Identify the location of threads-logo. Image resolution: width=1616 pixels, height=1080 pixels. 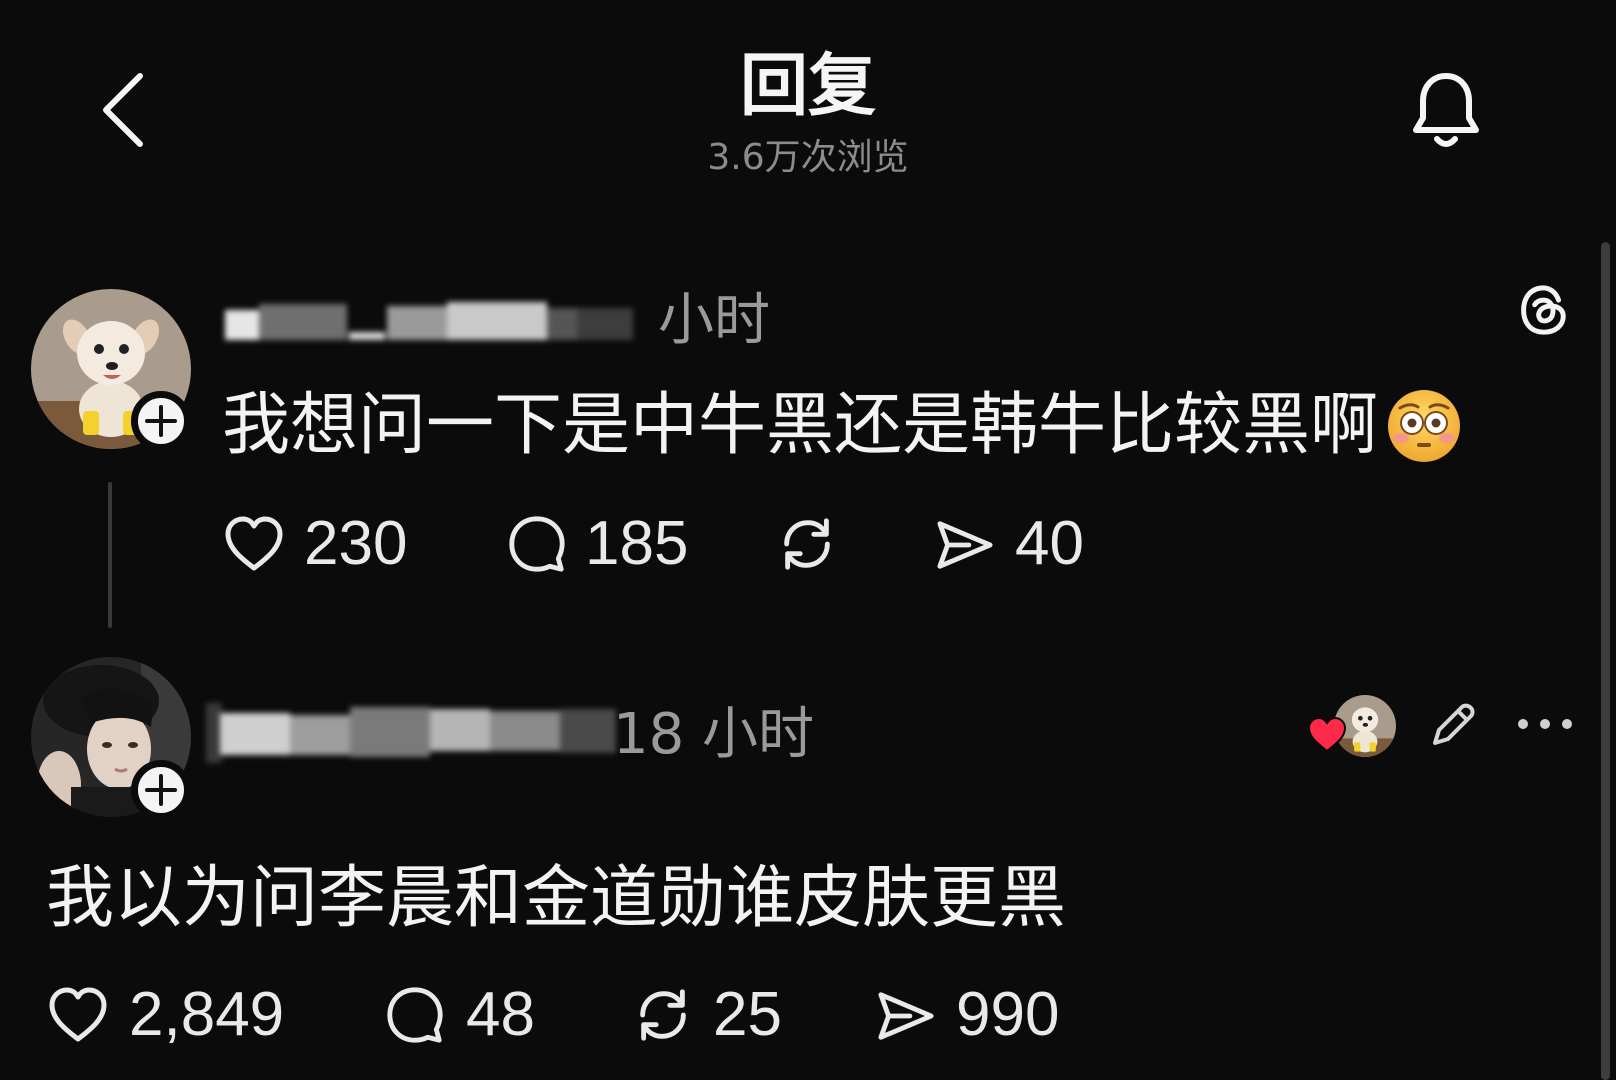
(1544, 310).